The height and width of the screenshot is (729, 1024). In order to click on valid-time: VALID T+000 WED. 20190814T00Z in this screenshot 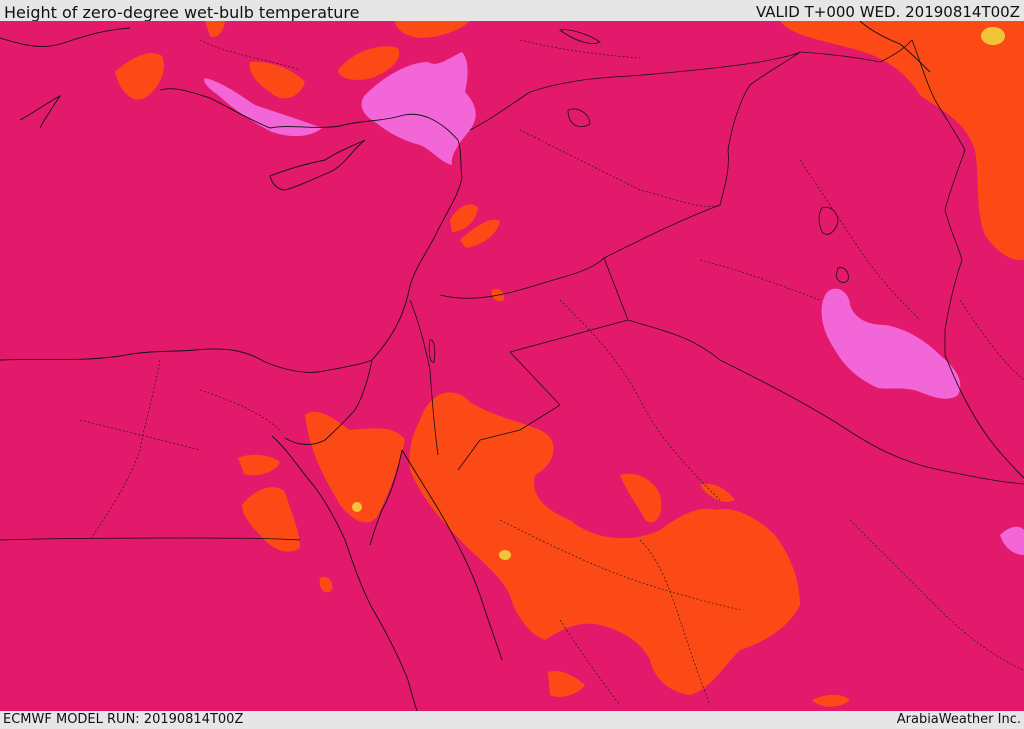, I will do `click(887, 12)`.